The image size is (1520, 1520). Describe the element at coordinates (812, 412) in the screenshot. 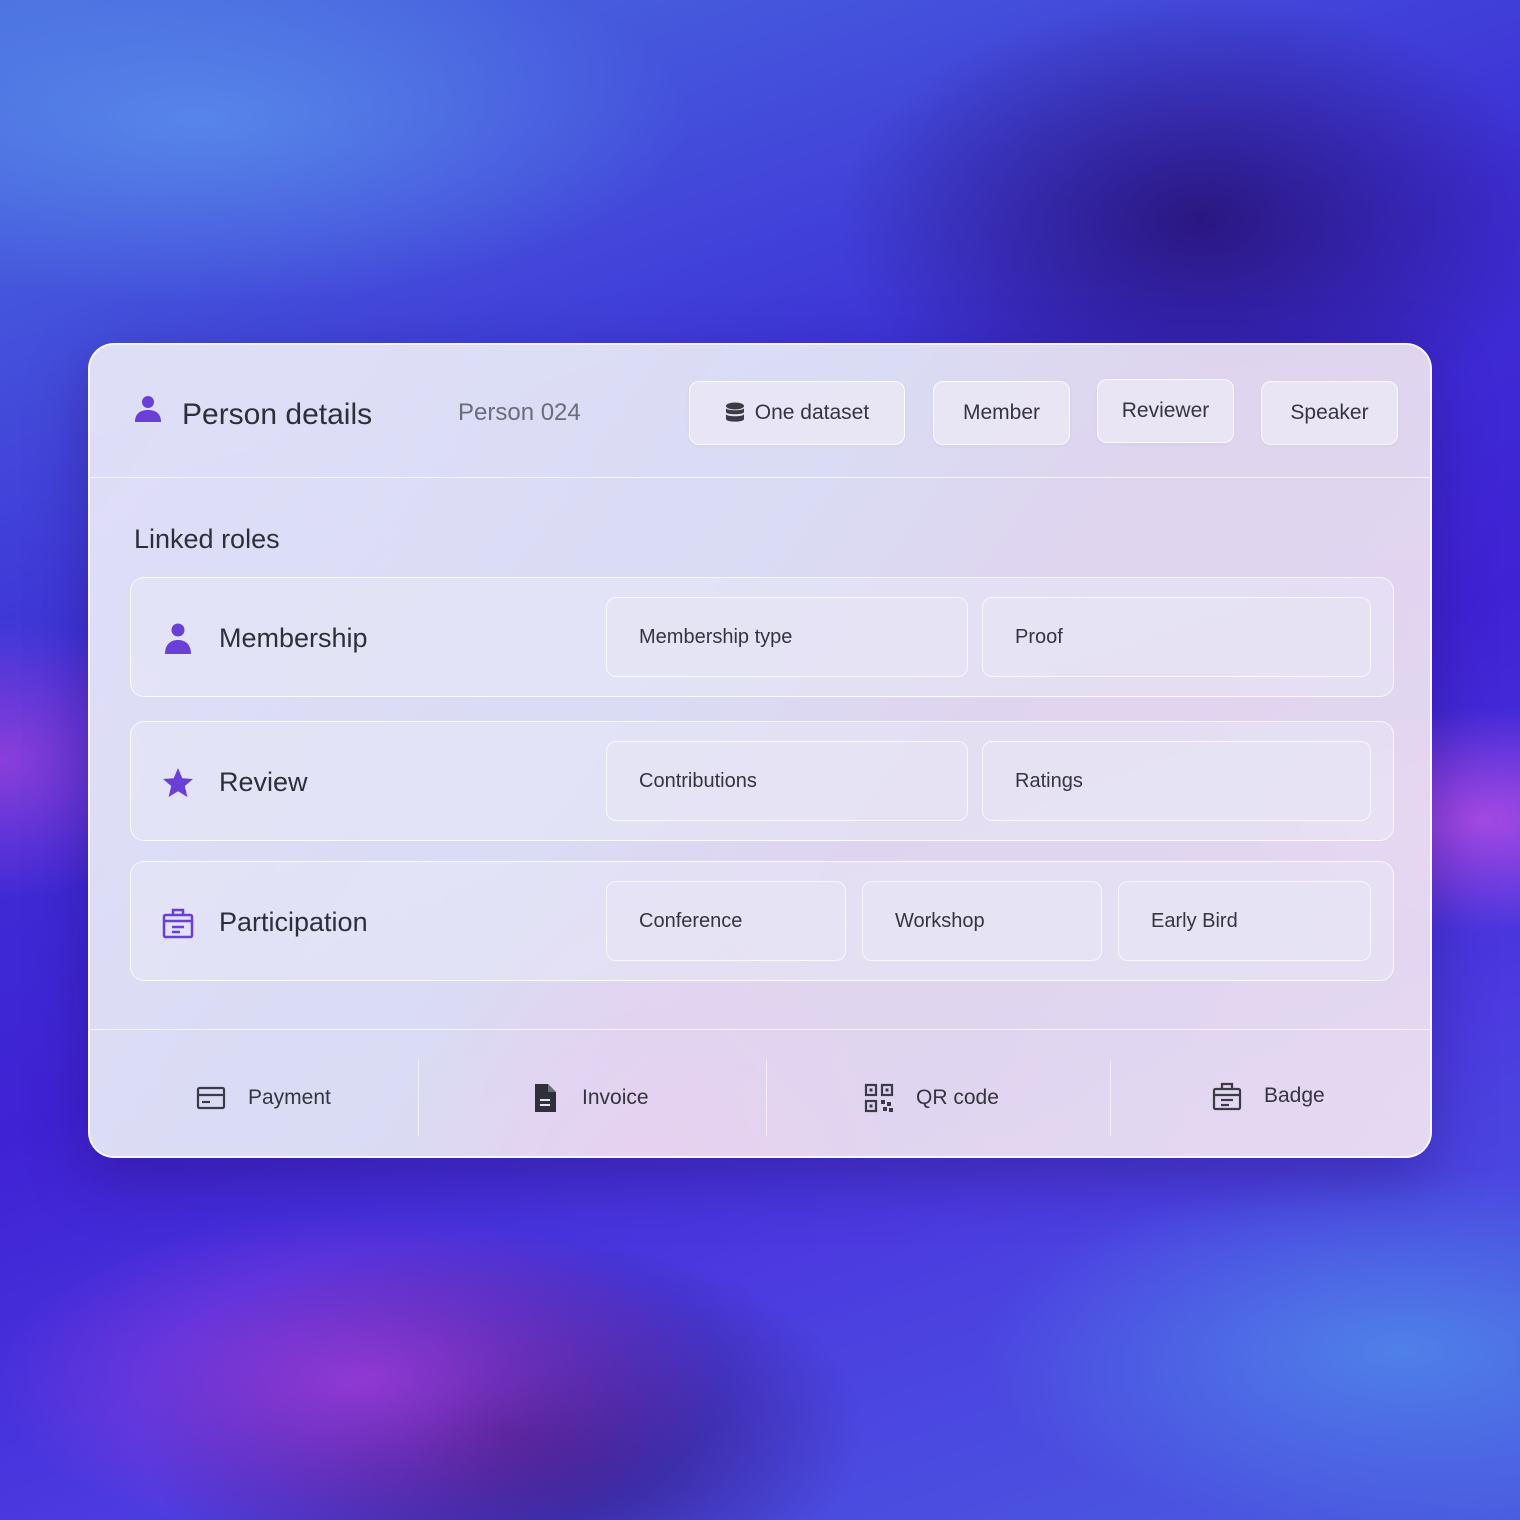

I see `dataset-chip-label: One dataset` at that location.